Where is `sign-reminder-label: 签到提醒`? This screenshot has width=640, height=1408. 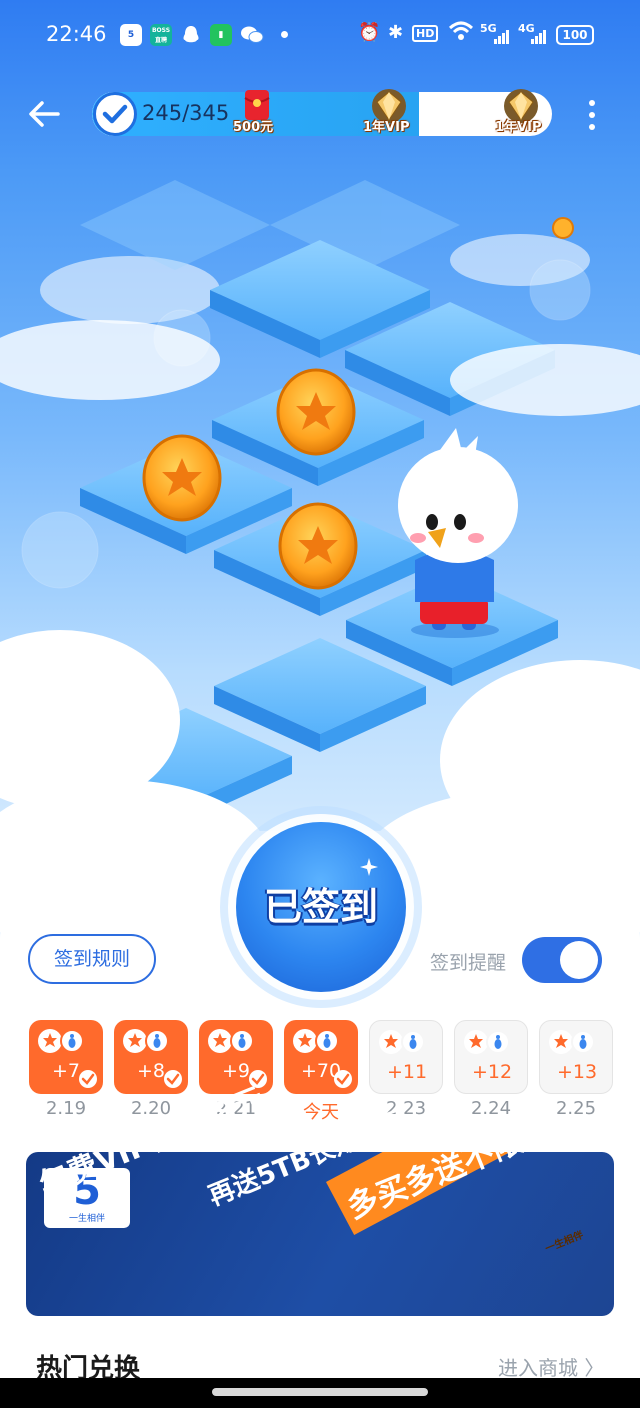
sign-reminder-label: 签到提醒 is located at coordinates (468, 963).